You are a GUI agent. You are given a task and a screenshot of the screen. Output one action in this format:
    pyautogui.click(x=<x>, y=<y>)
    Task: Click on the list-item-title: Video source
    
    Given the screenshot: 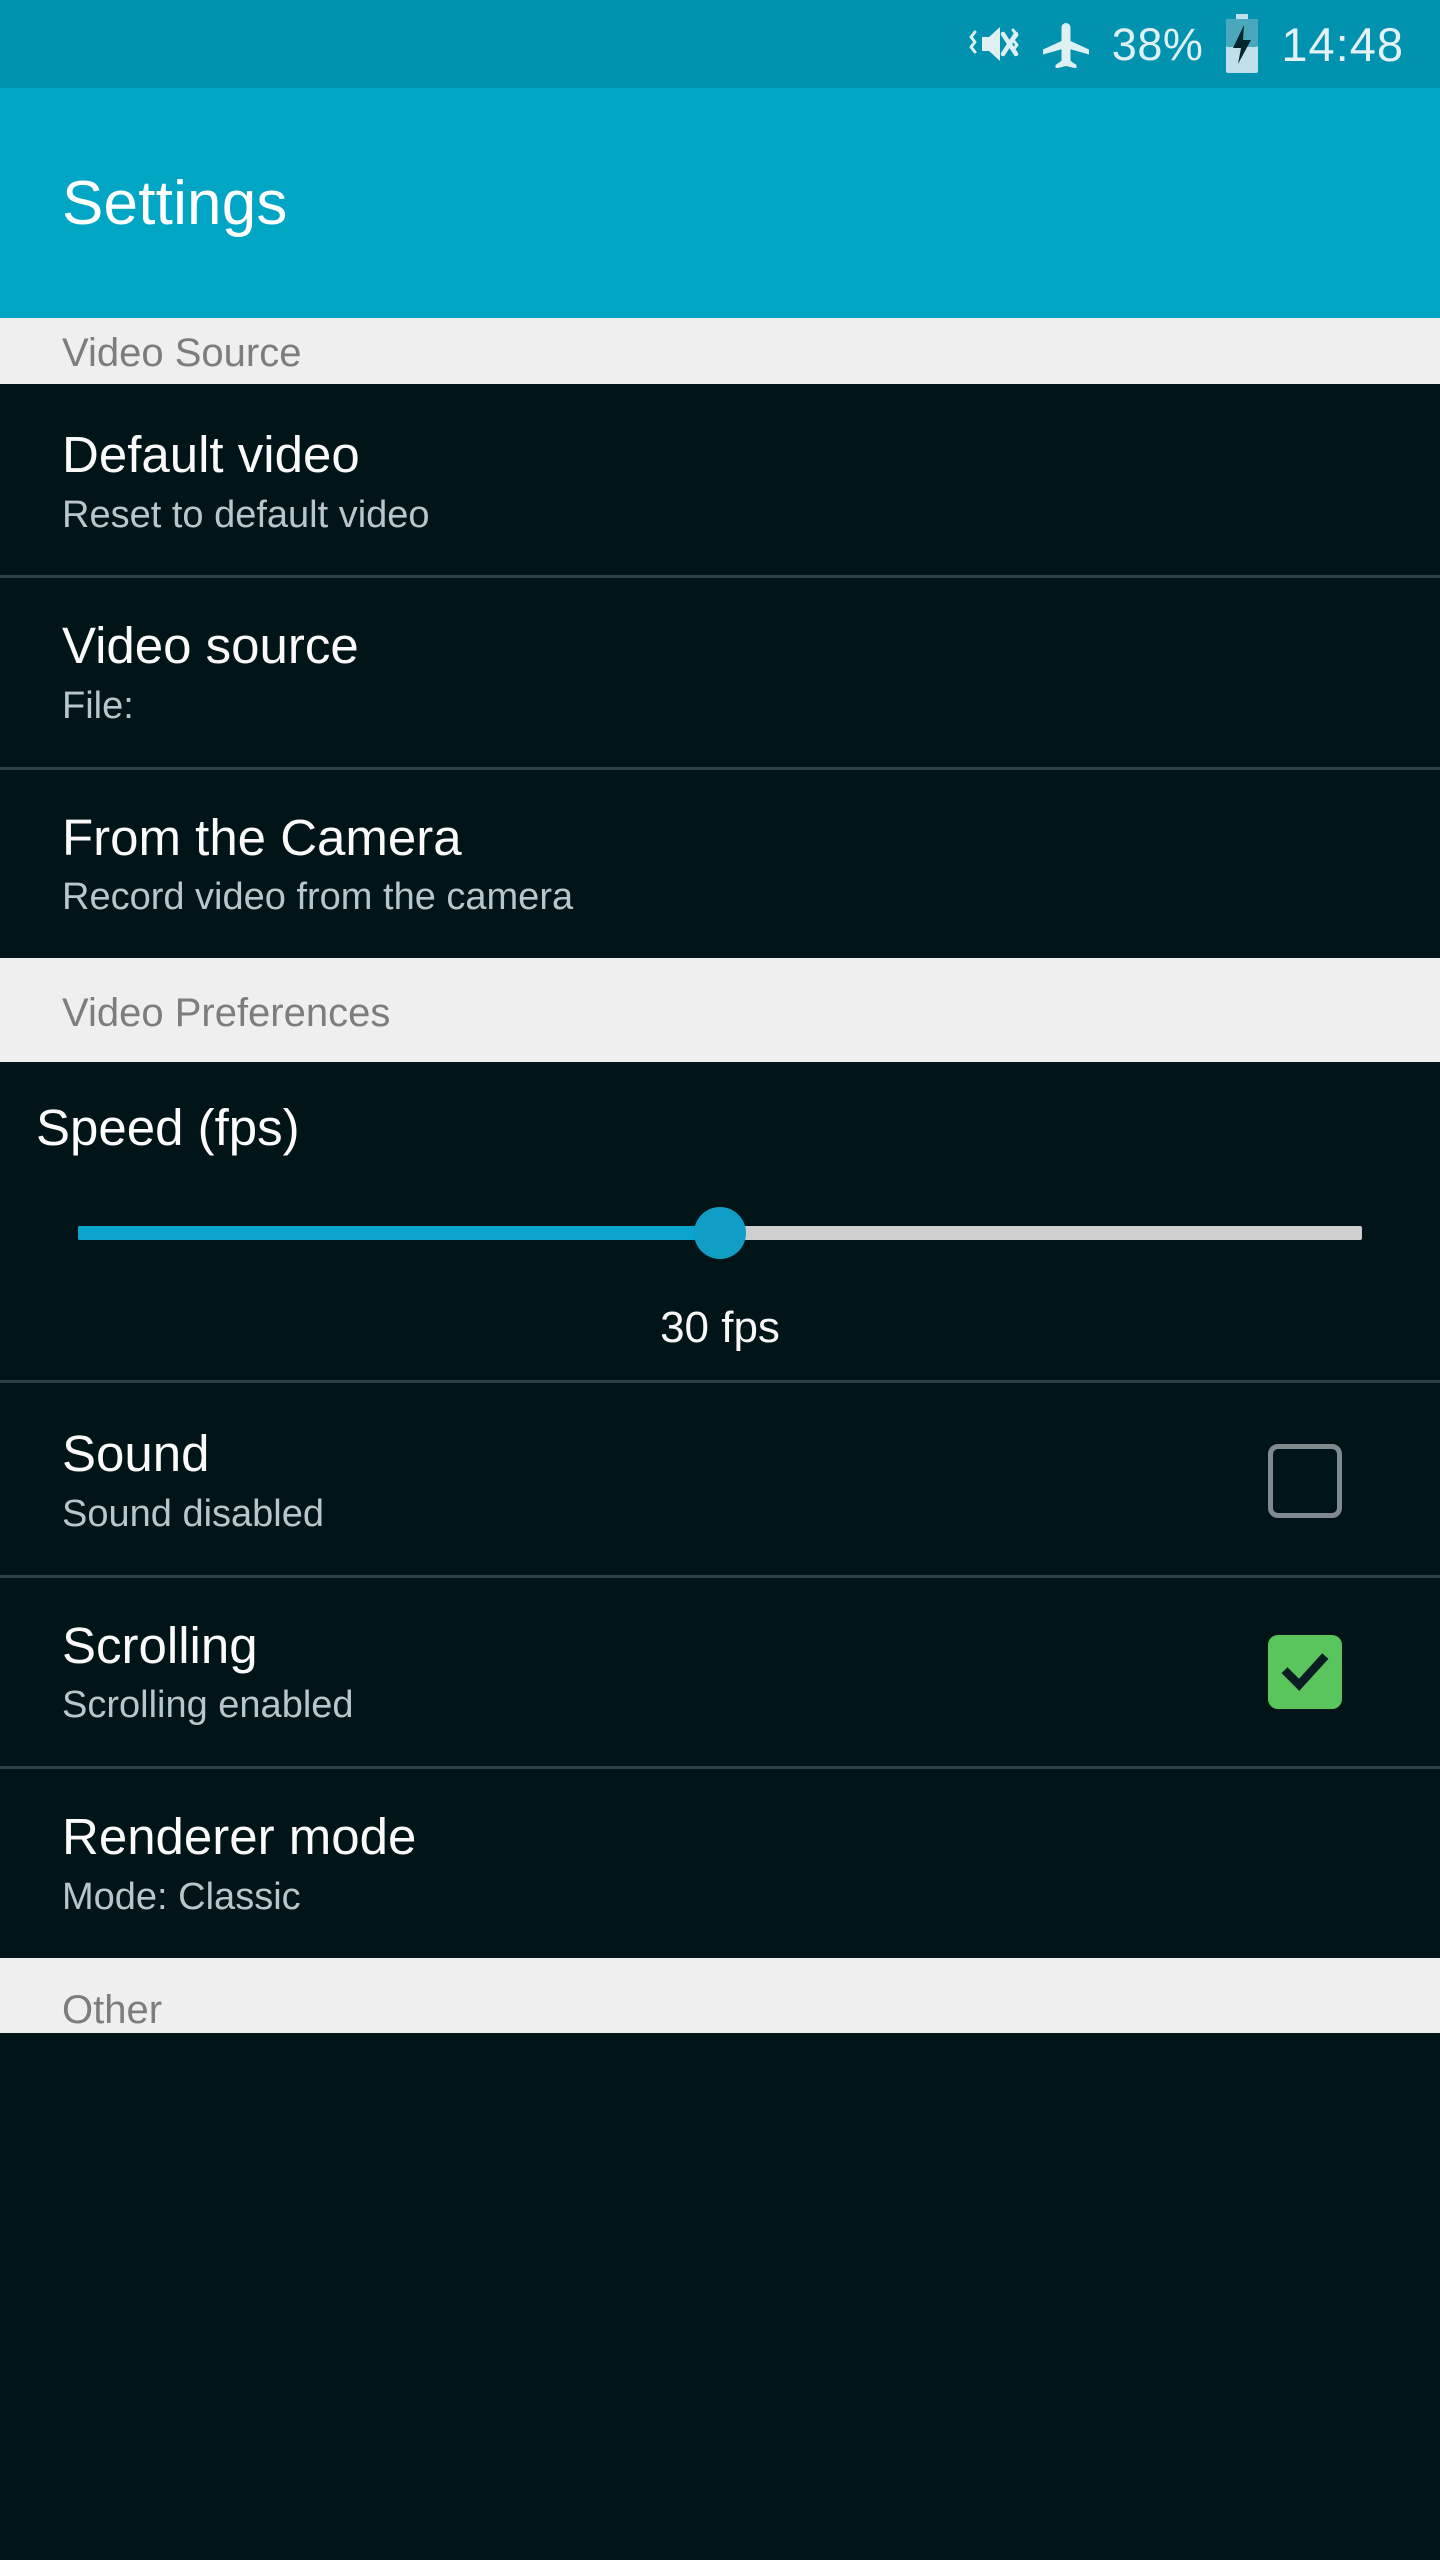 What is the action you would take?
    pyautogui.click(x=210, y=646)
    